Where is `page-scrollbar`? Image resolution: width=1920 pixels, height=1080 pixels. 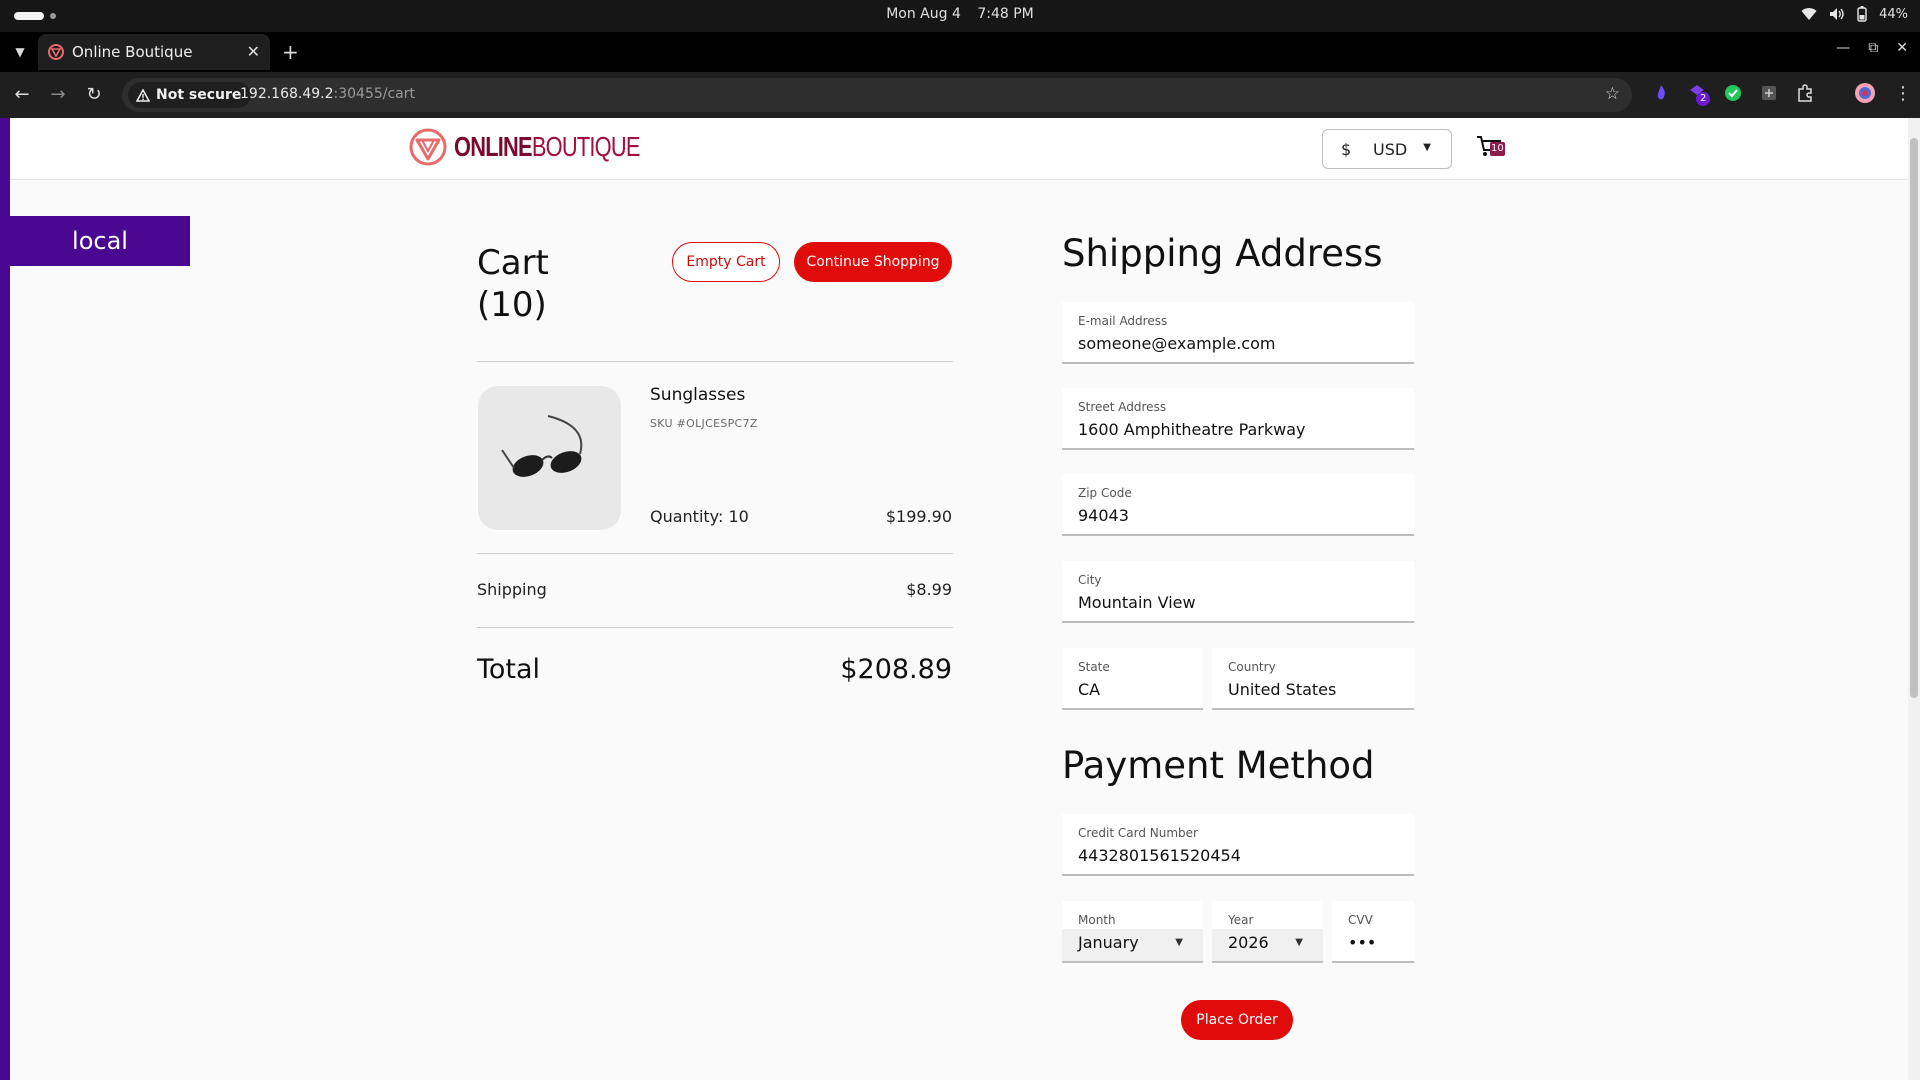
page-scrollbar is located at coordinates (1914, 599).